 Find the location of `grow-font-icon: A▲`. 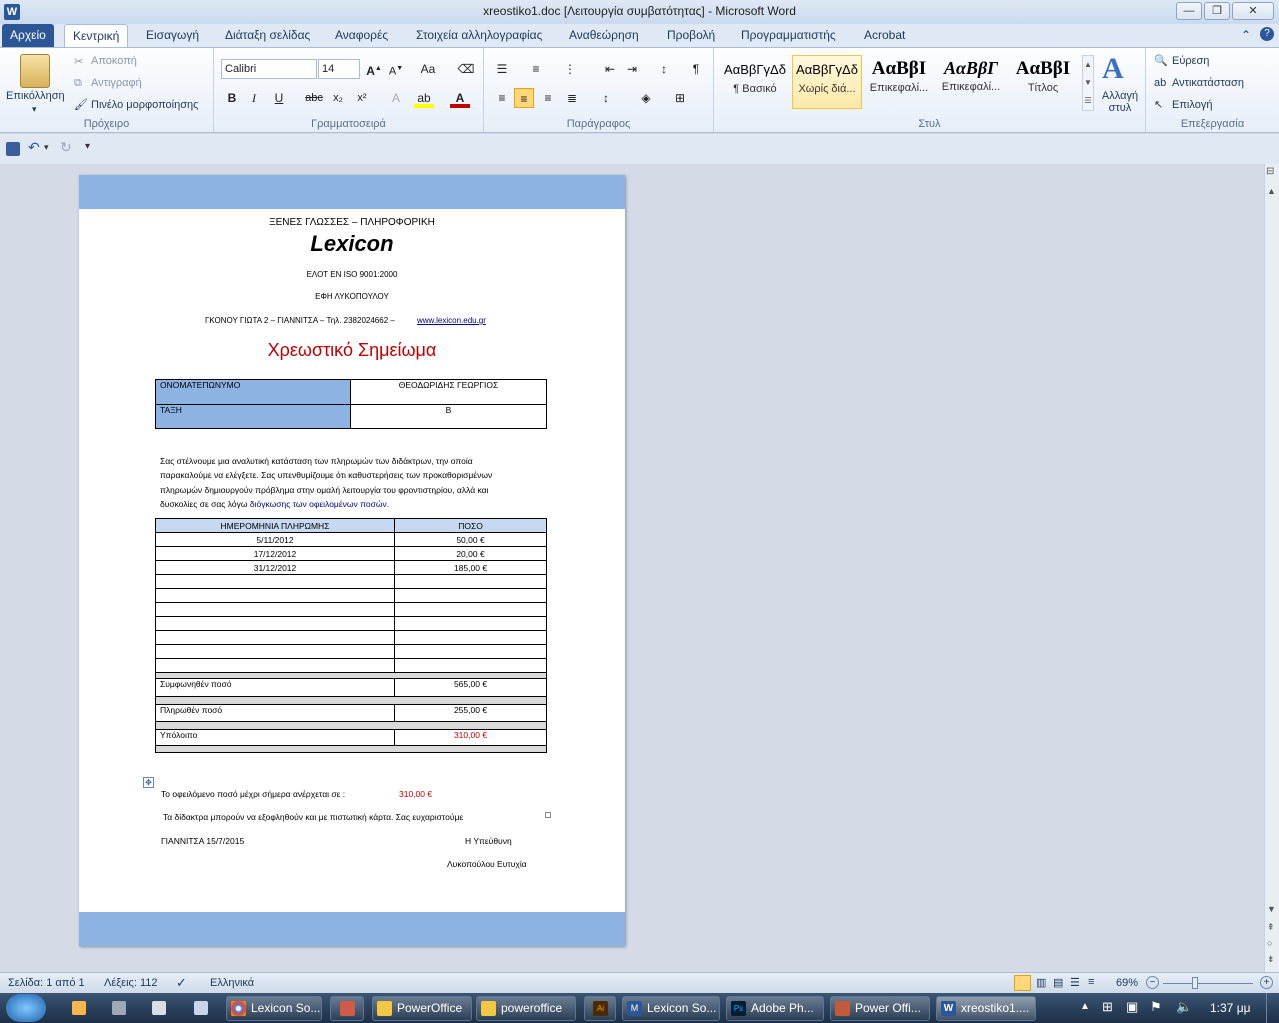

grow-font-icon: A▲ is located at coordinates (374, 69).